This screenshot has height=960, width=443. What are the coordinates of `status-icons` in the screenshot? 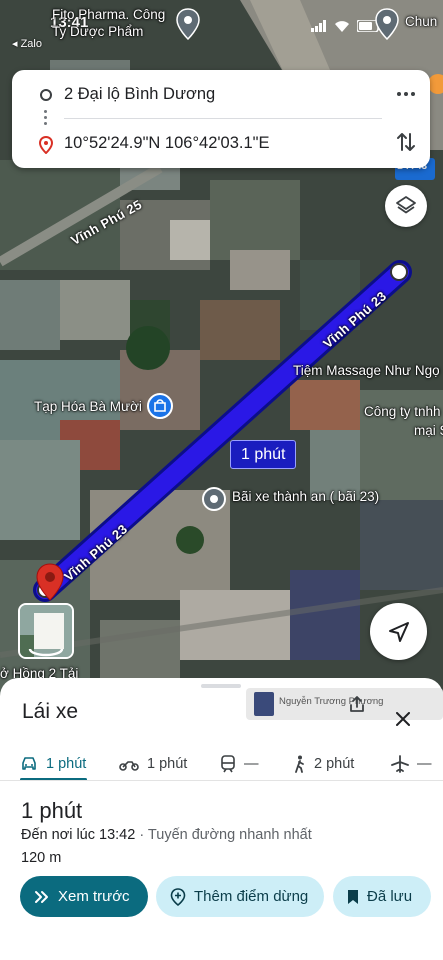 It's located at (346, 26).